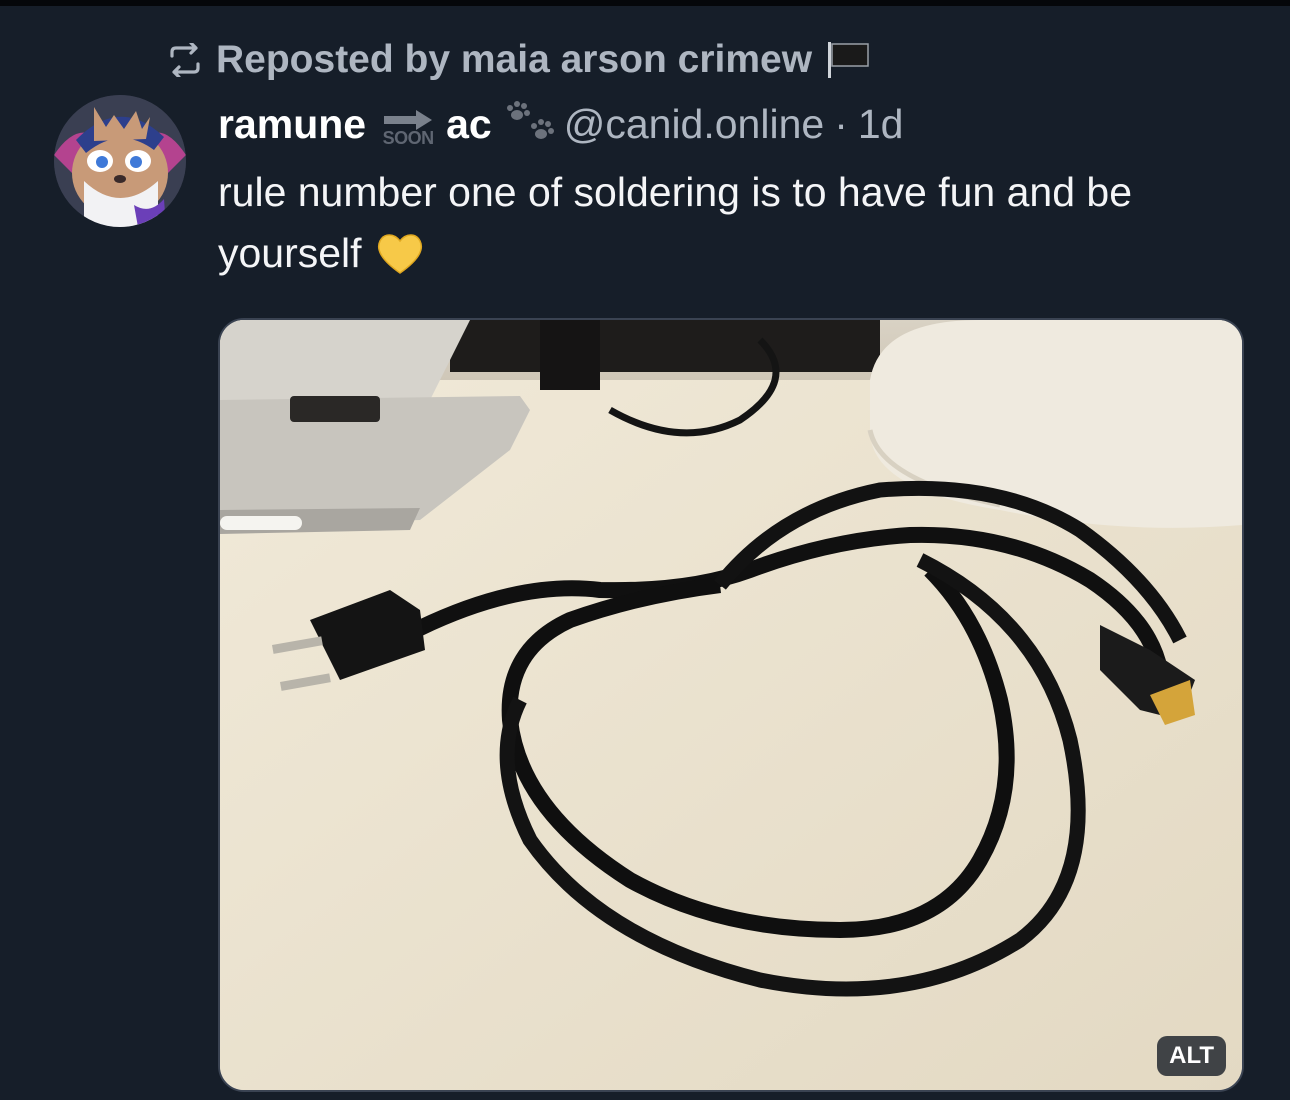 The width and height of the screenshot is (1290, 1100). Describe the element at coordinates (120, 161) in the screenshot. I see `avatar` at that location.